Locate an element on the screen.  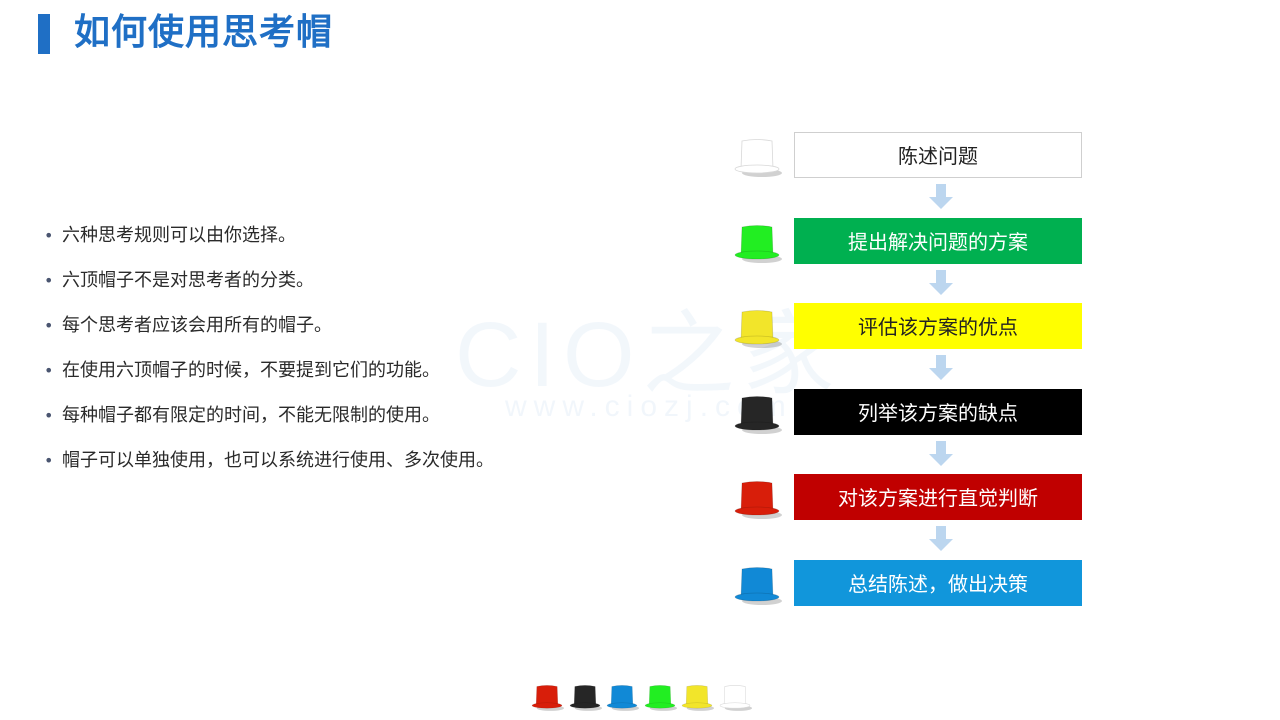
title-accent-bar is located at coordinates (44, 34).